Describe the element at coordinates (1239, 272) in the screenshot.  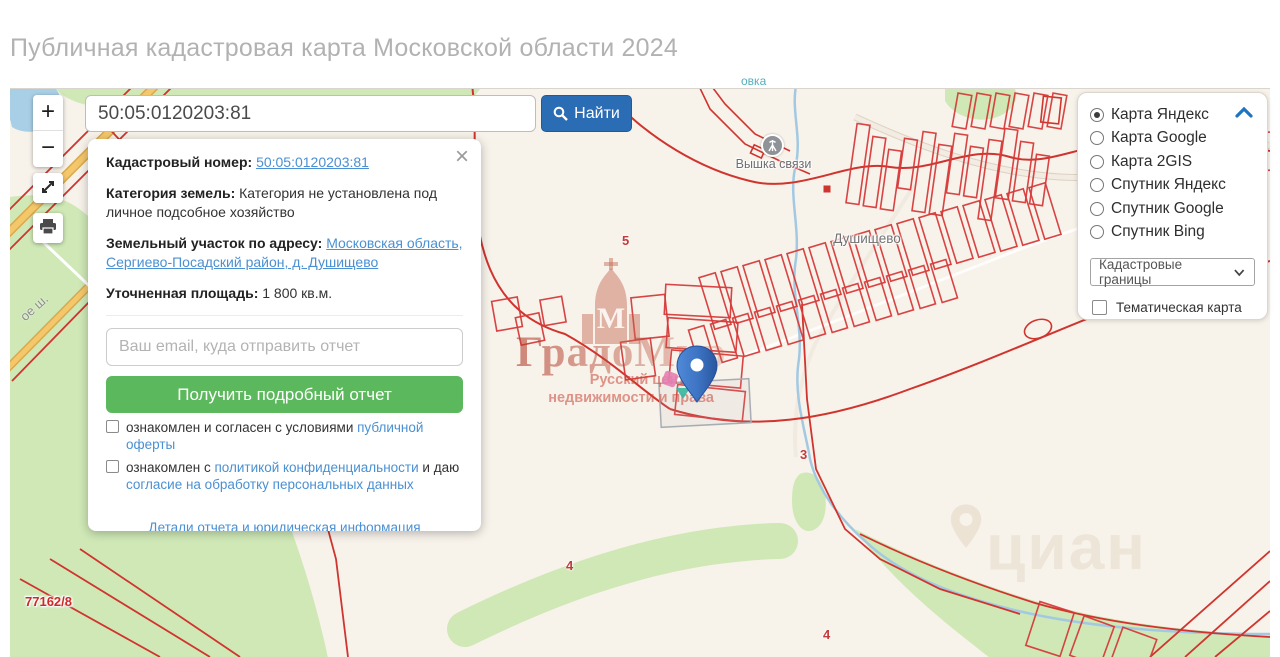
I see `chevron-down-icon` at that location.